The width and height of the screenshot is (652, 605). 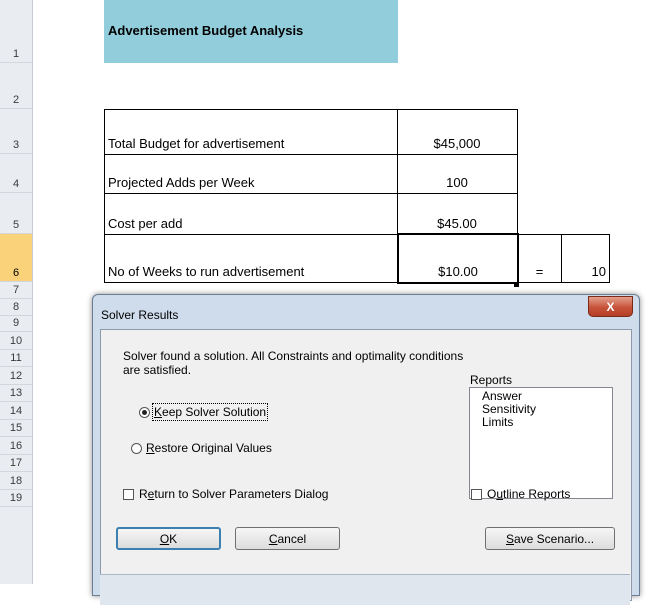 What do you see at coordinates (16, 341) in the screenshot?
I see `row-number: 10` at bounding box center [16, 341].